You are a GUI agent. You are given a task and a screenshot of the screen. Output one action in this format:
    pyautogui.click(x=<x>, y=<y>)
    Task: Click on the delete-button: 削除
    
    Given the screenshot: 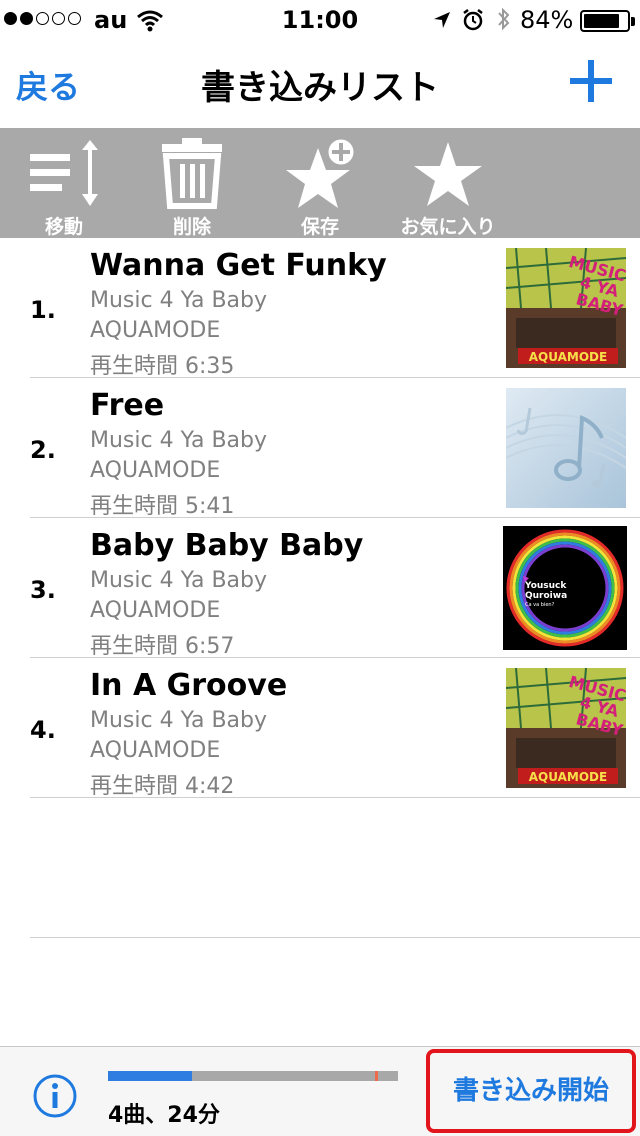 What is the action you would take?
    pyautogui.click(x=192, y=183)
    